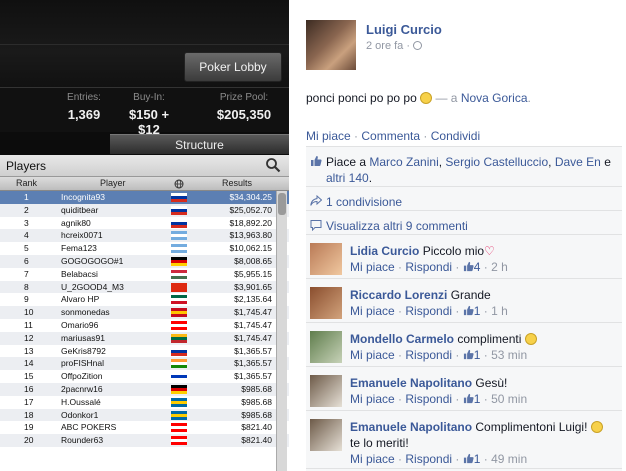 Image resolution: width=626 pixels, height=471 pixels. Describe the element at coordinates (316, 200) in the screenshot. I see `share-arrow-icon` at that location.